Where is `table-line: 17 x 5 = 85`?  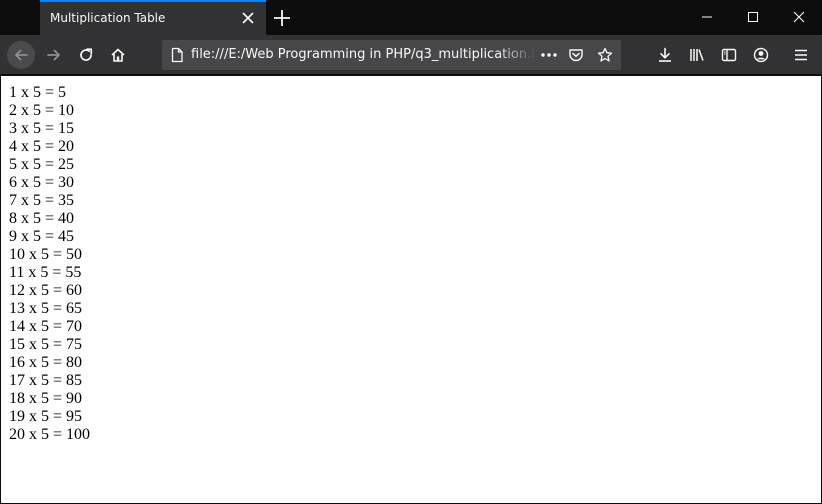
table-line: 17 x 5 = 85 is located at coordinates (46, 380).